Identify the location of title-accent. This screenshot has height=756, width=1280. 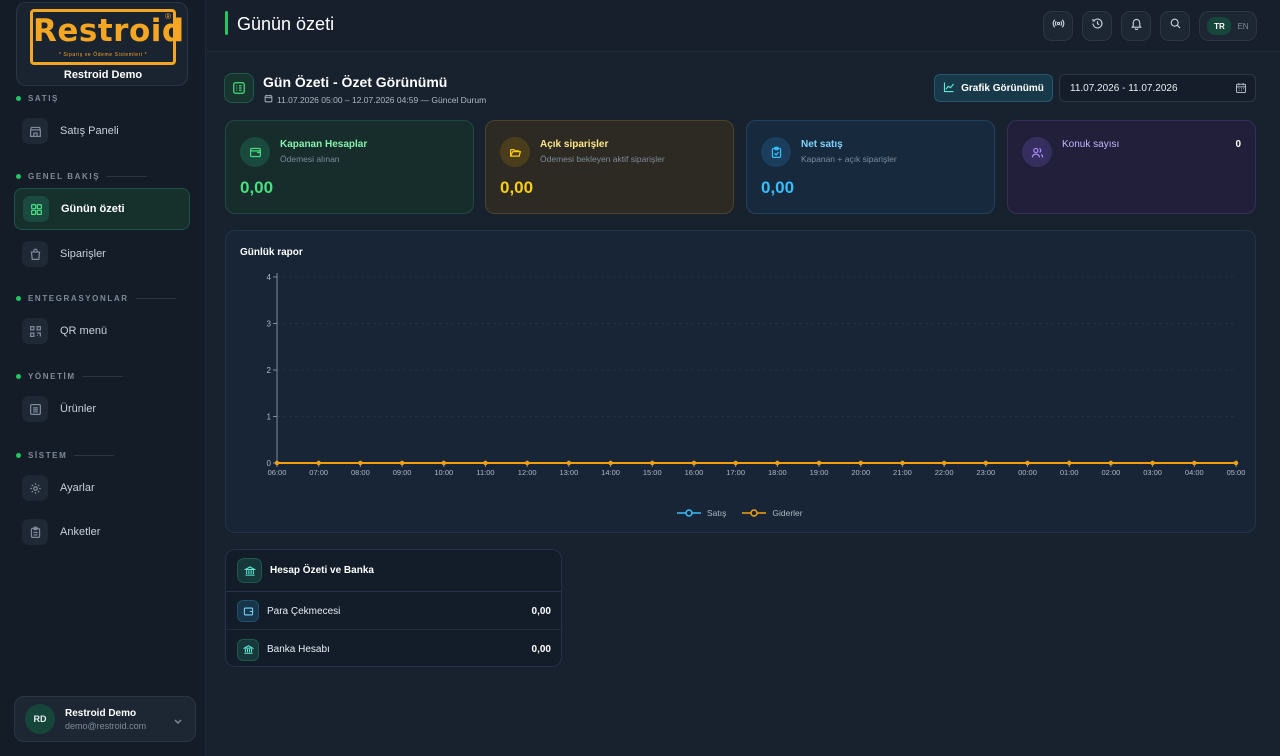
(226, 23).